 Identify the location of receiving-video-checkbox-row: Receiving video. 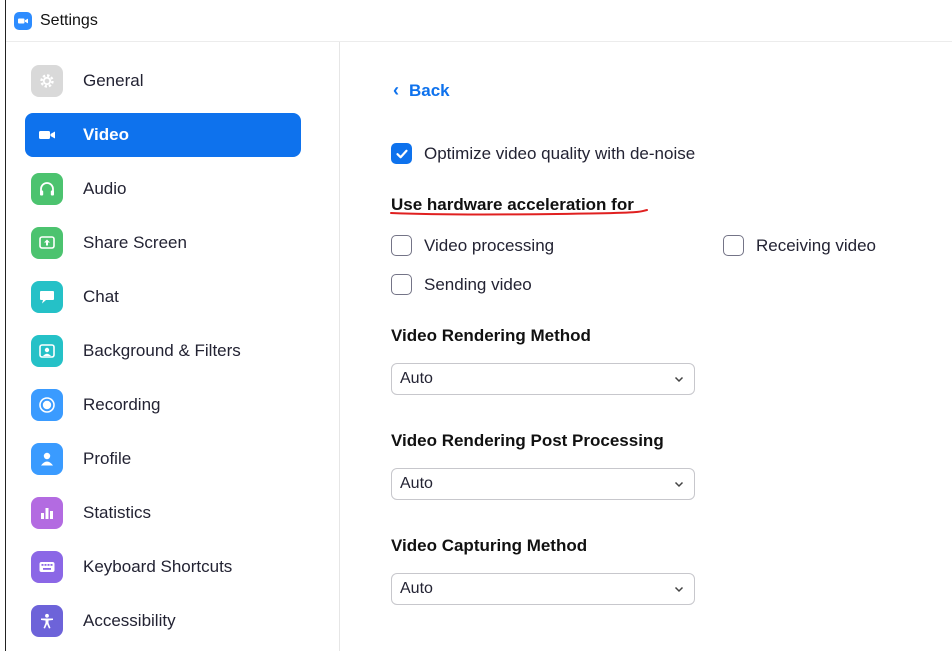
(799, 245).